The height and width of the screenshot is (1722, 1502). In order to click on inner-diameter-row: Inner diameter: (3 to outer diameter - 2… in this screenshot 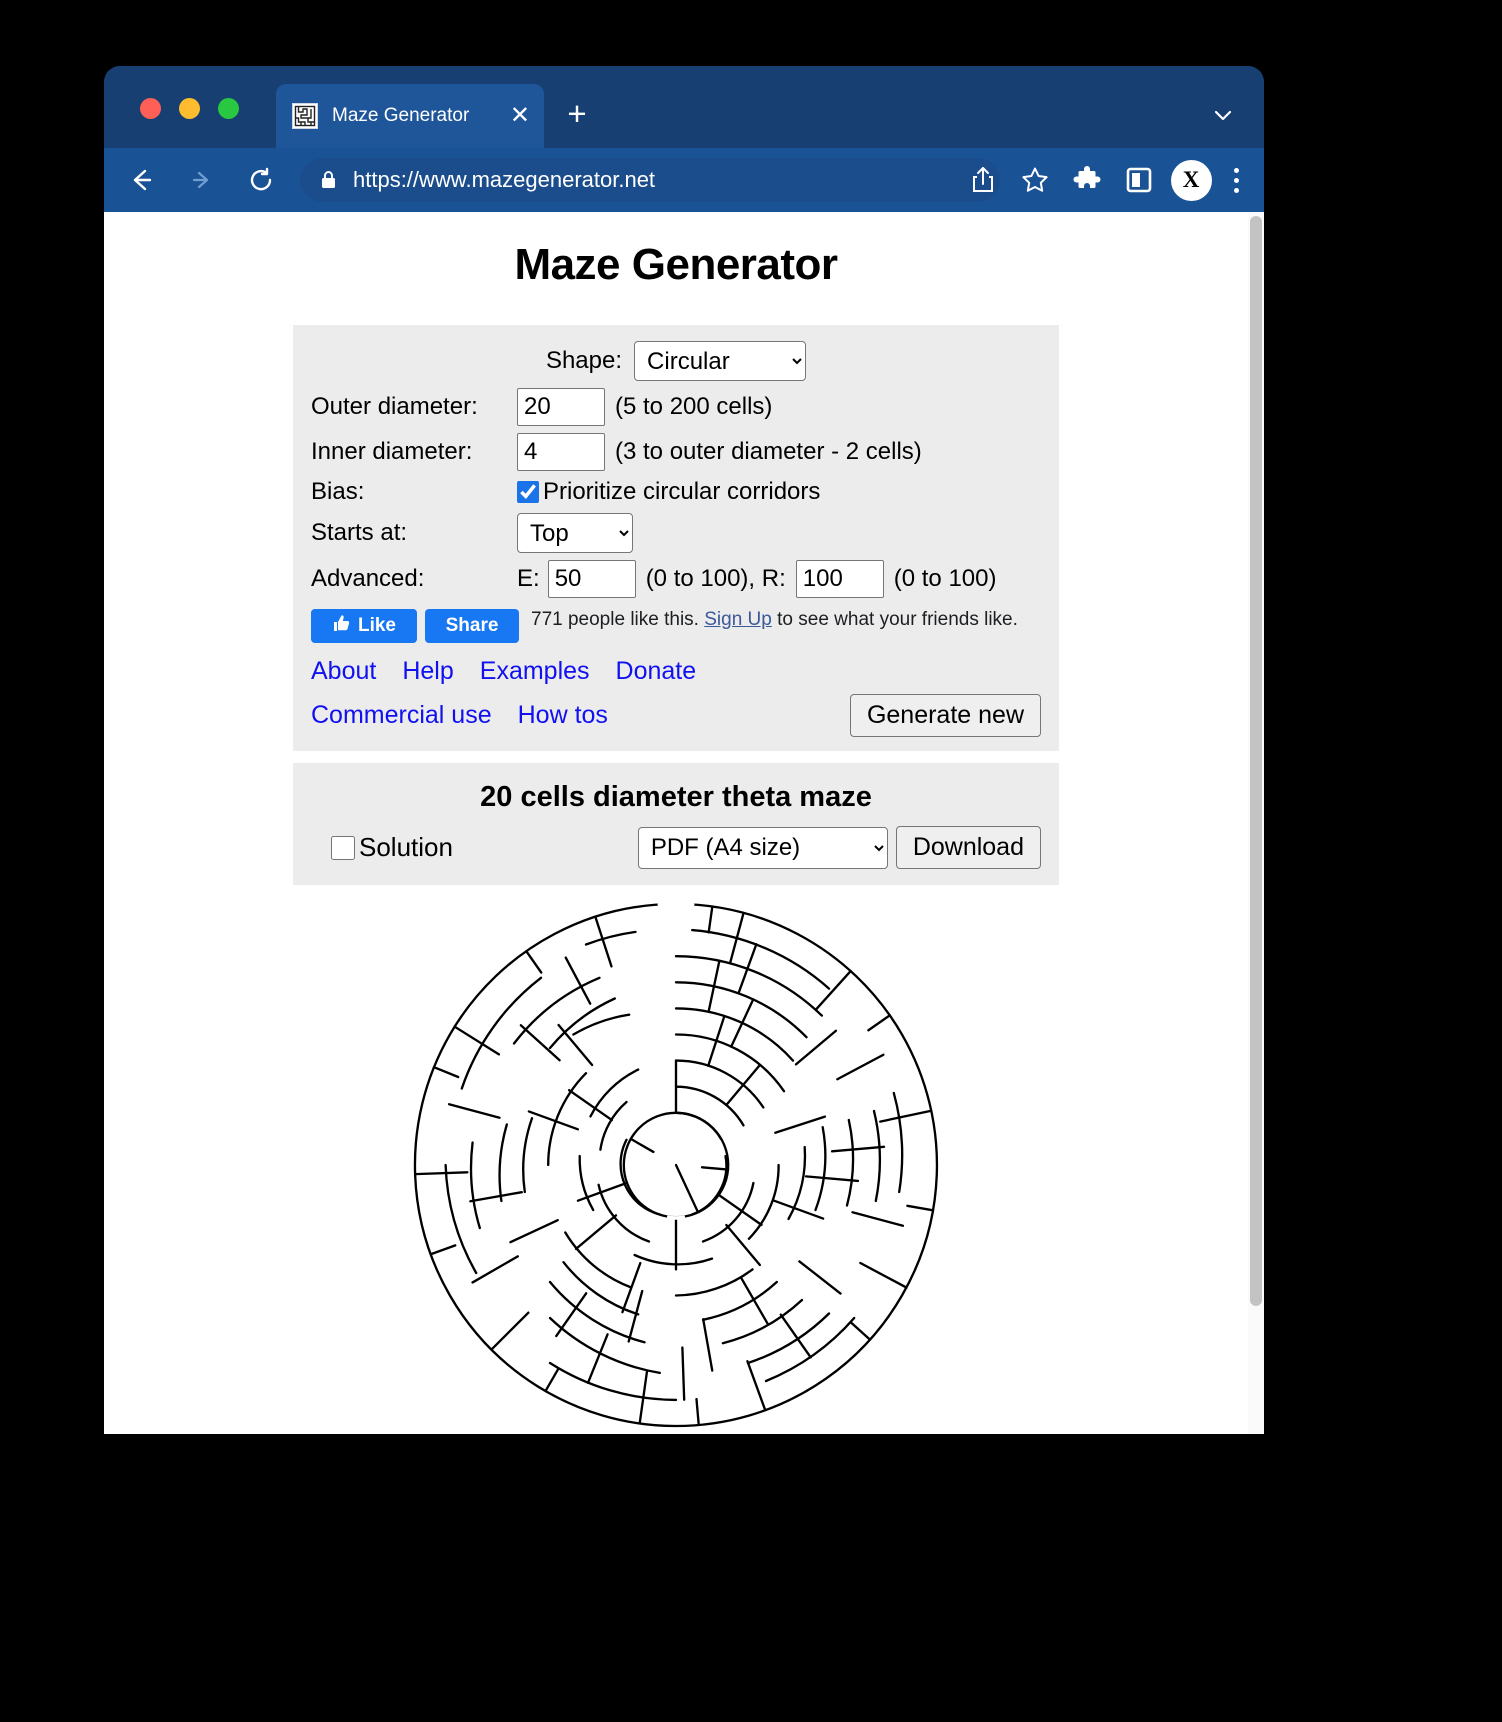, I will do `click(676, 452)`.